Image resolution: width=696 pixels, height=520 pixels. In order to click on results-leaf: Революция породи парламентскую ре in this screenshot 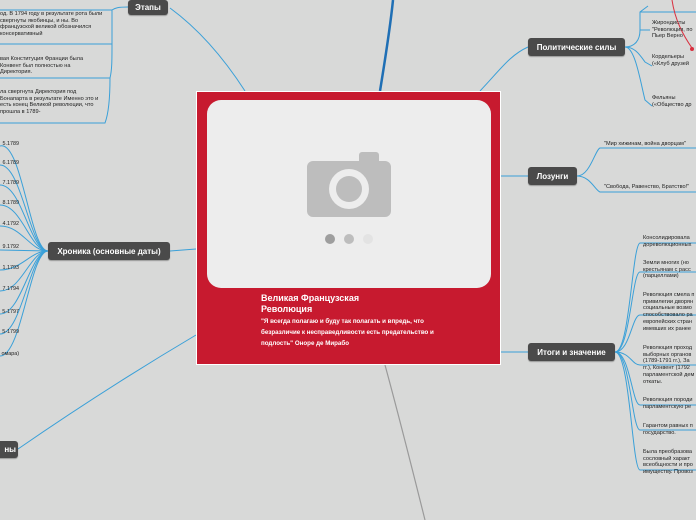, I will do `click(669, 403)`.